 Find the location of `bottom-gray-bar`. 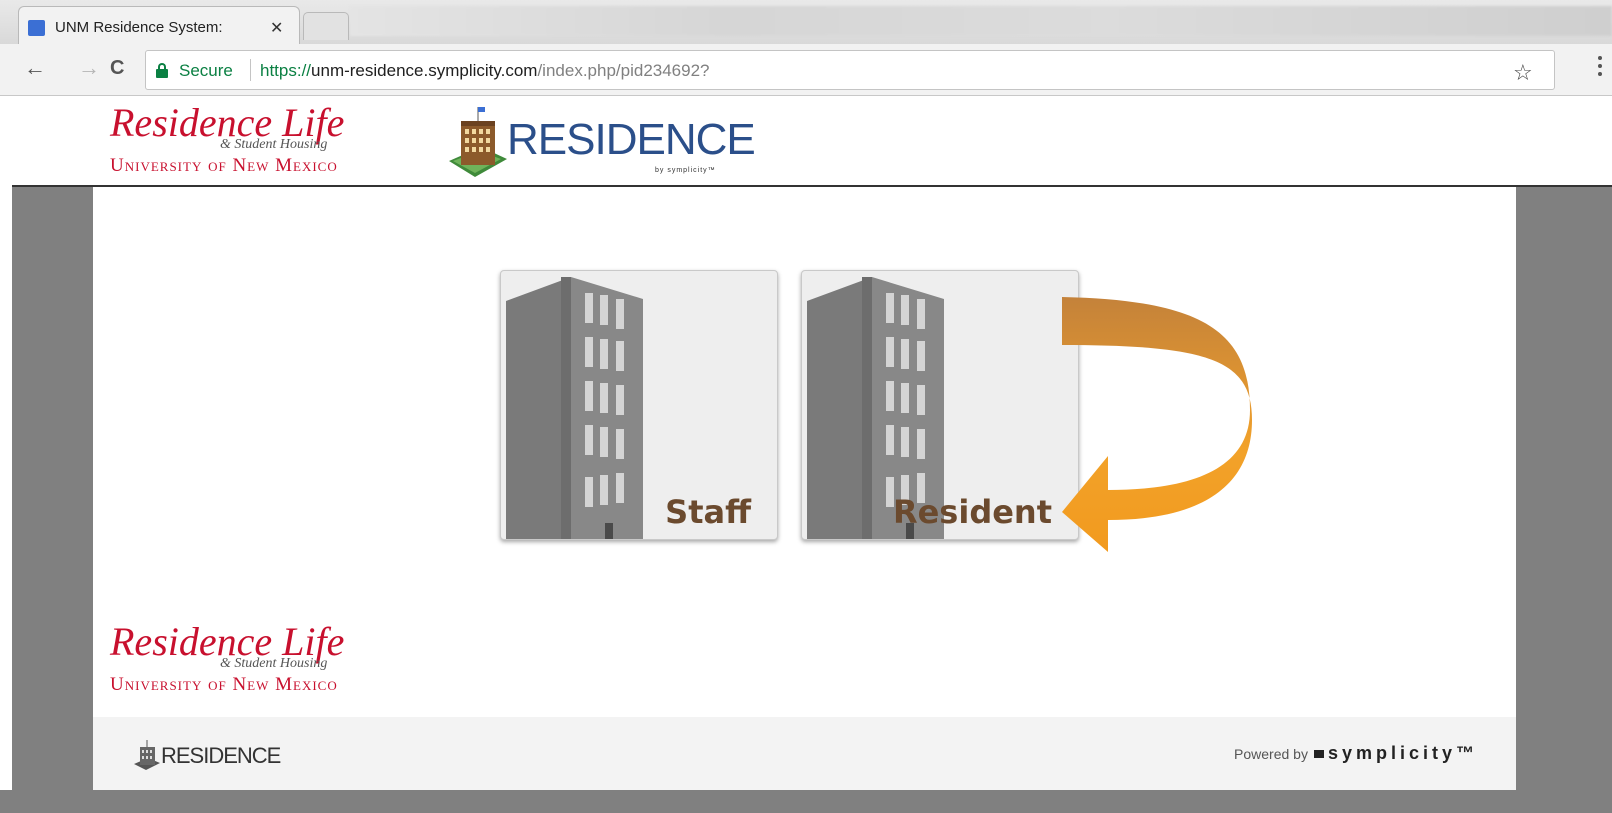

bottom-gray-bar is located at coordinates (806, 801).